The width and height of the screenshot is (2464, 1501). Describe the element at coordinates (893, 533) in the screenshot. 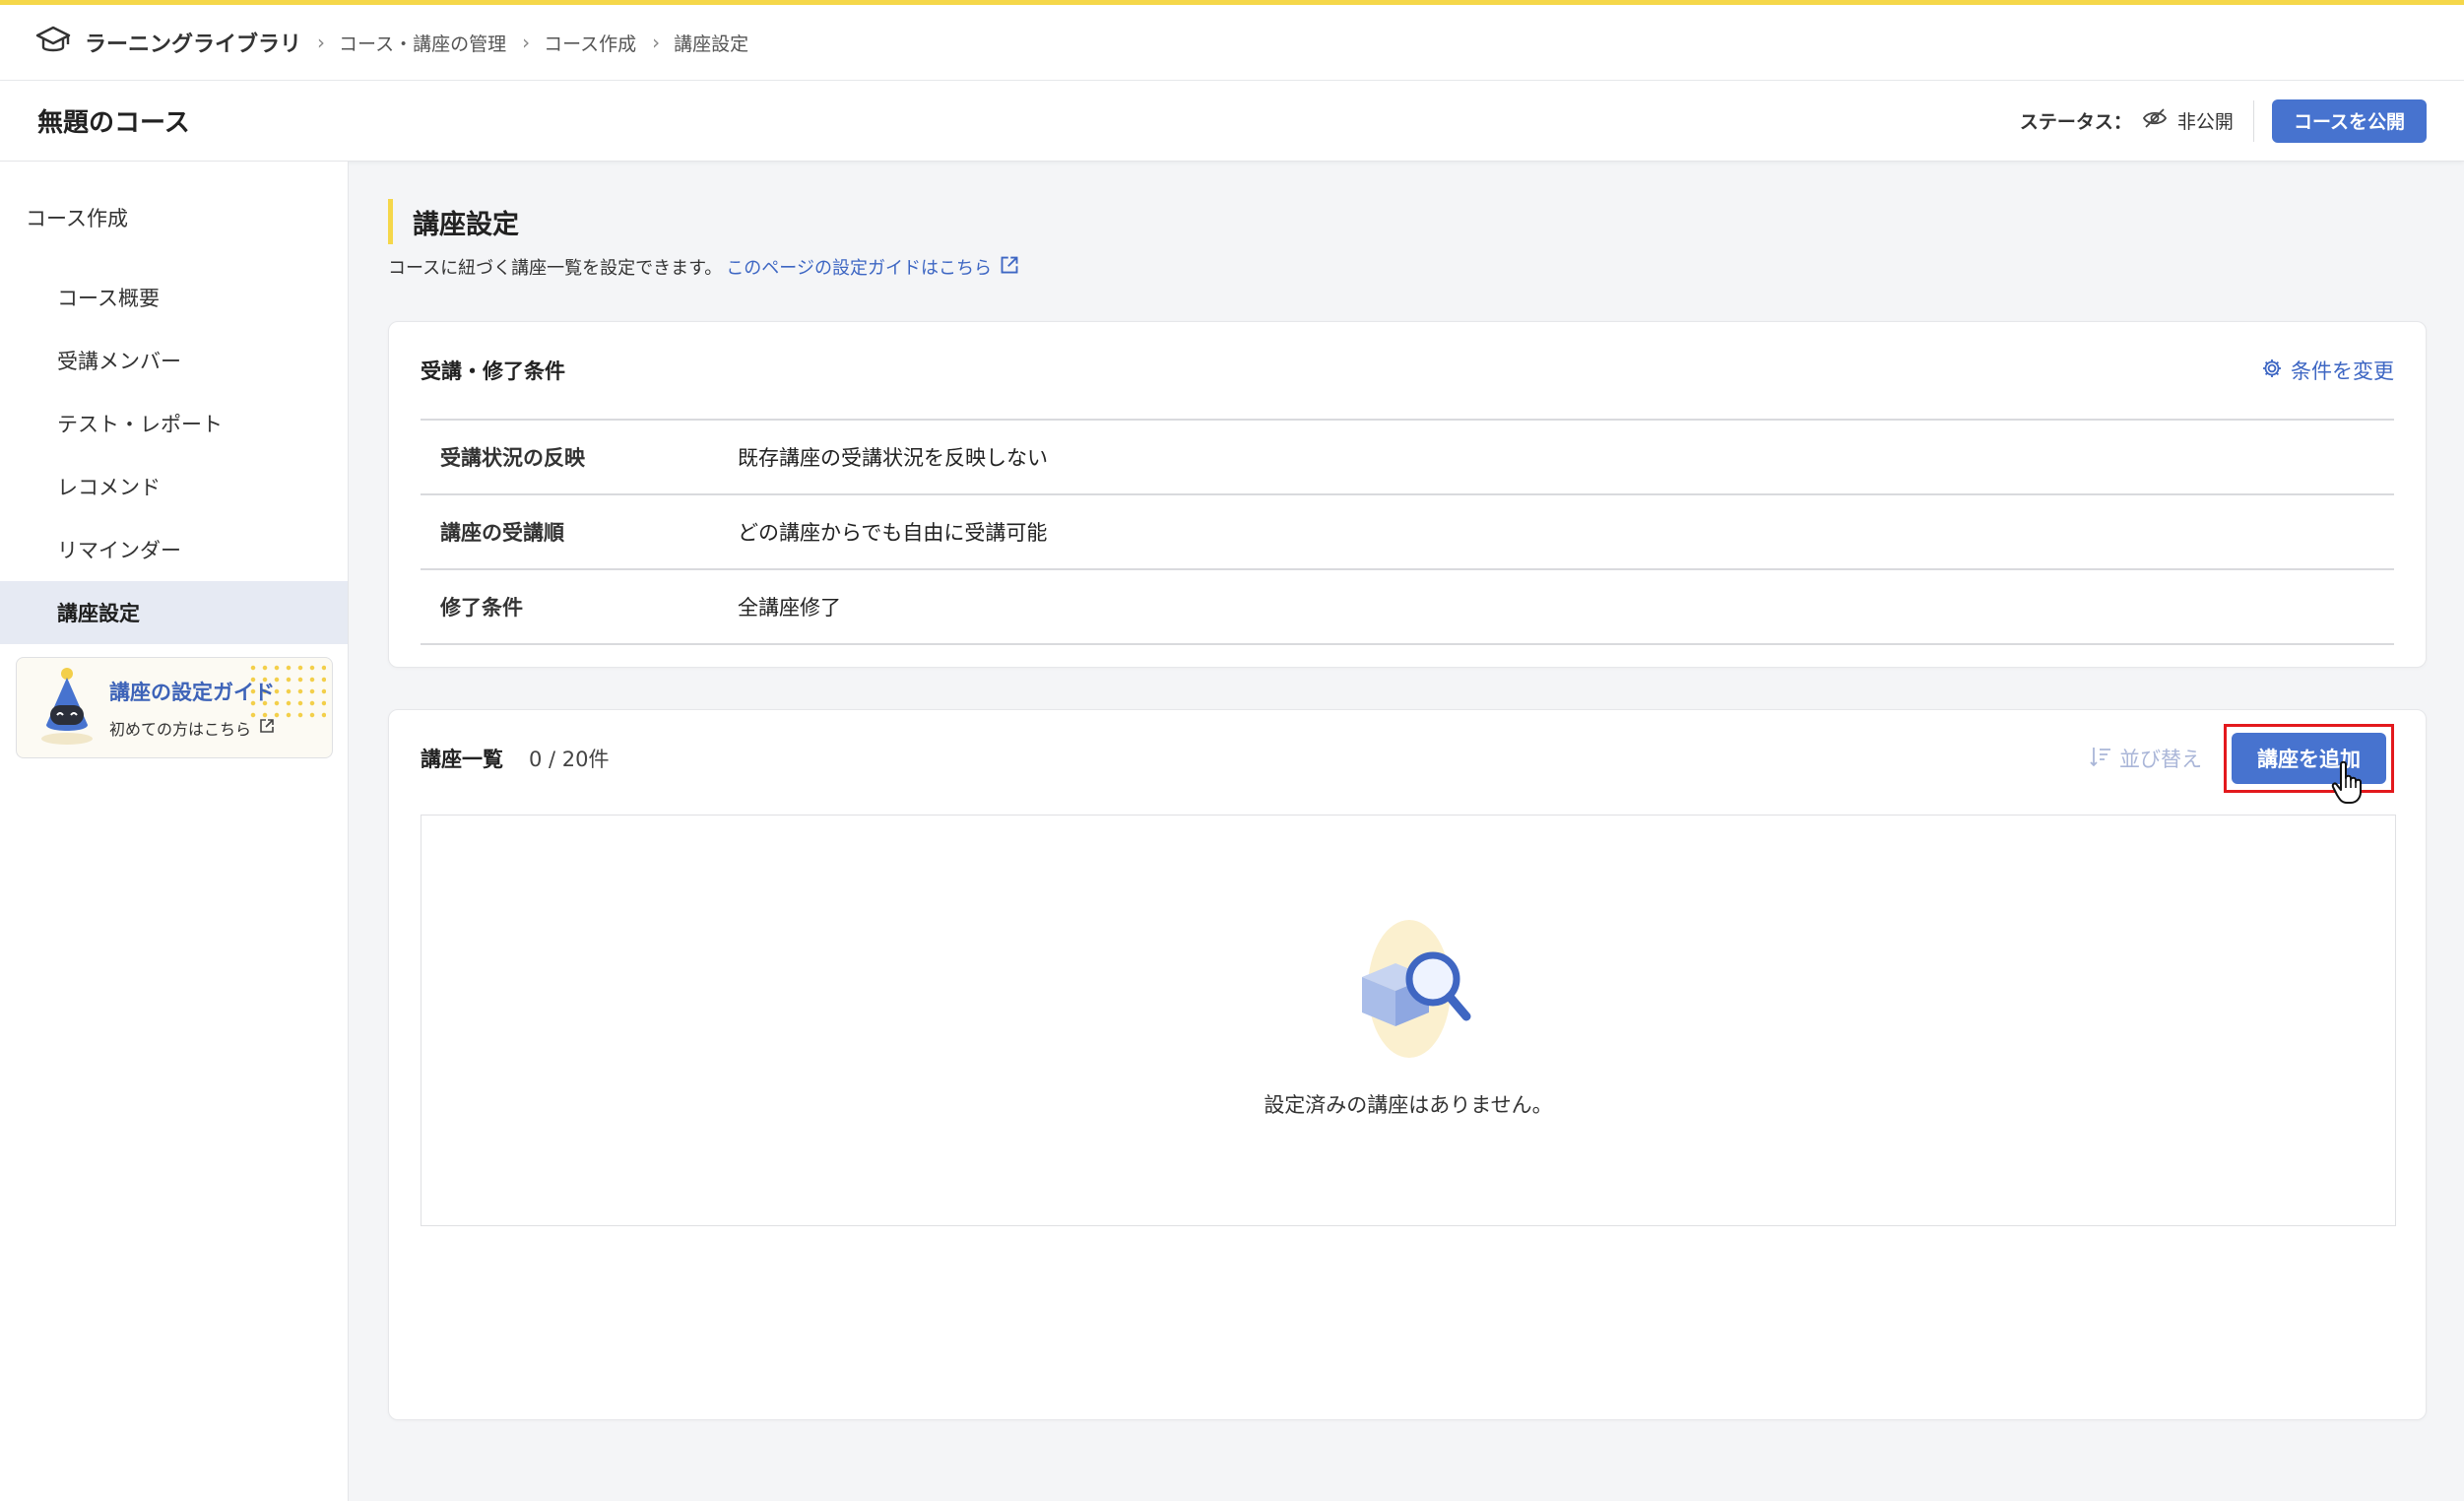

I see `condition-value: どの講座からでも自由に受講可能` at that location.